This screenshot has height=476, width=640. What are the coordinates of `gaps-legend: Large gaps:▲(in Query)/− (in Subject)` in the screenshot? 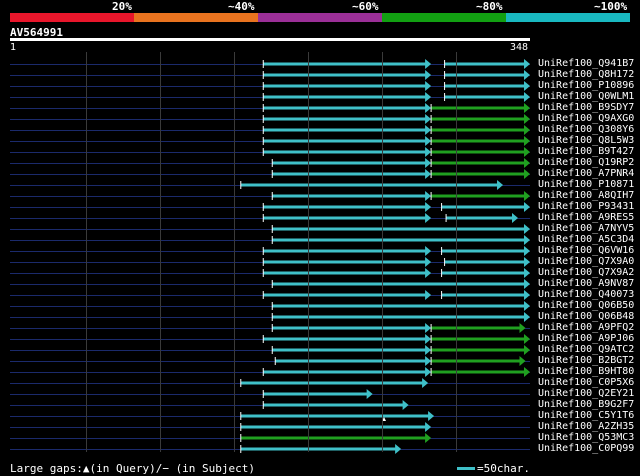 It's located at (133, 468).